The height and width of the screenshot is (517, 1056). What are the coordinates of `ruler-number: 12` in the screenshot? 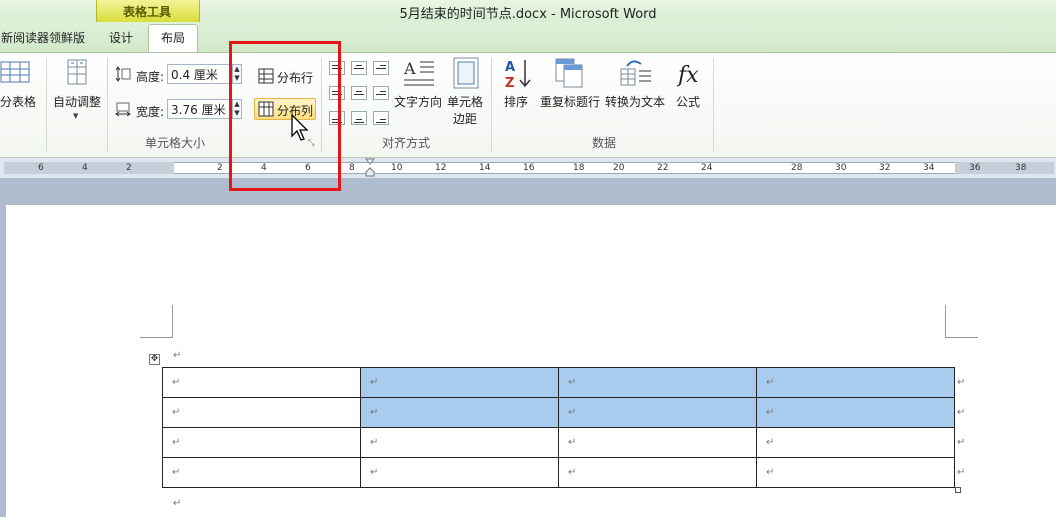 It's located at (441, 168).